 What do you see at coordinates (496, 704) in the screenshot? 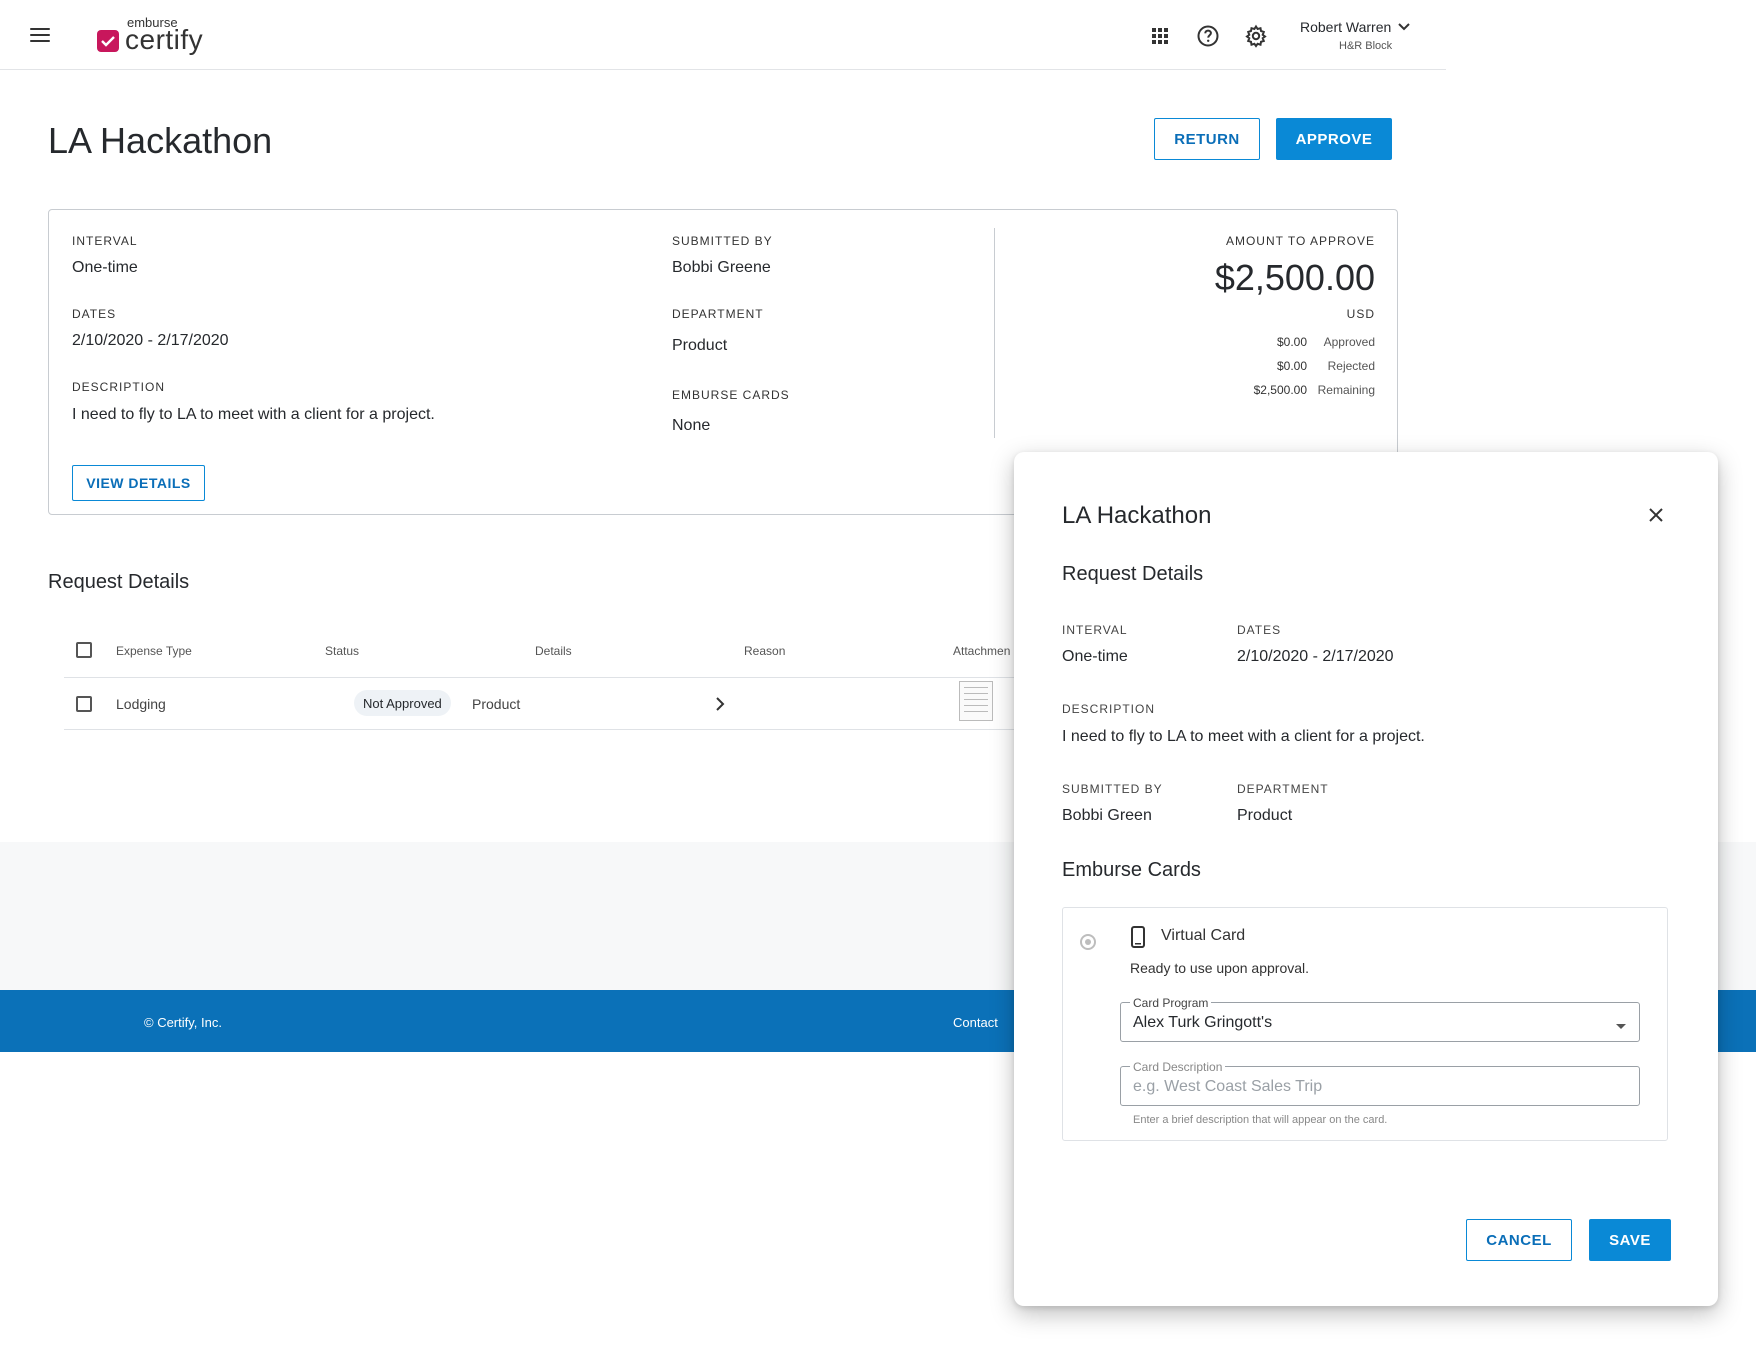
I see `row-details: Product` at bounding box center [496, 704].